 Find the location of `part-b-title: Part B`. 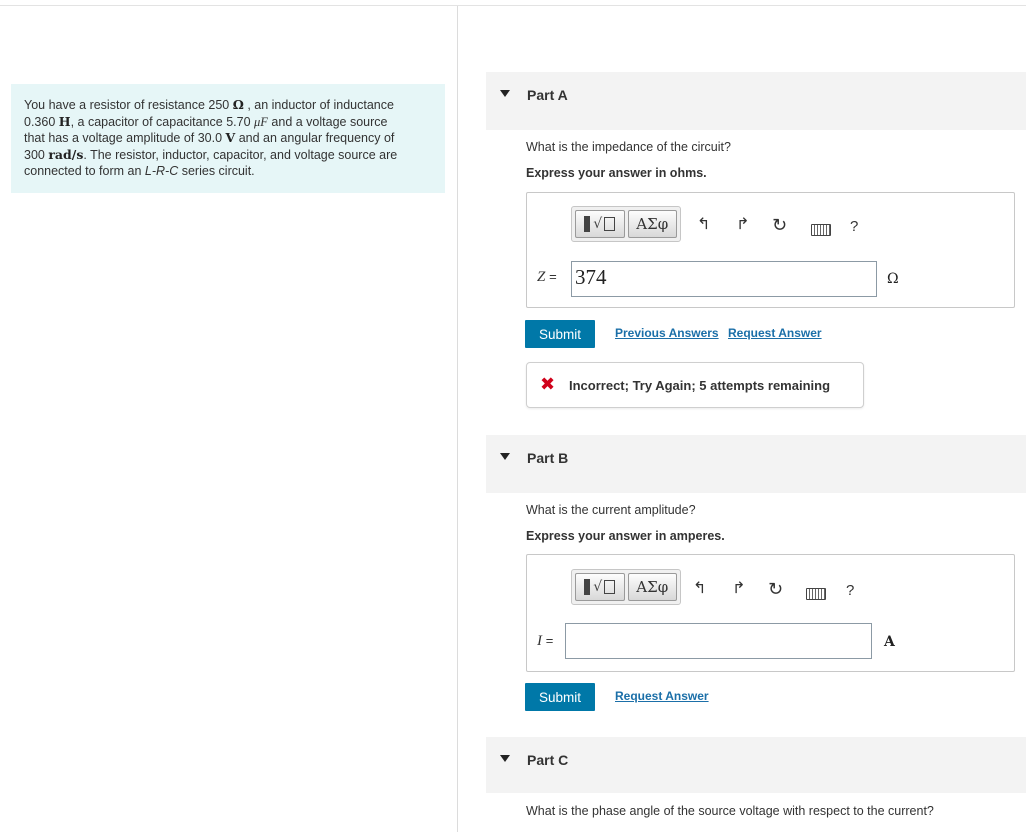

part-b-title: Part B is located at coordinates (548, 458).